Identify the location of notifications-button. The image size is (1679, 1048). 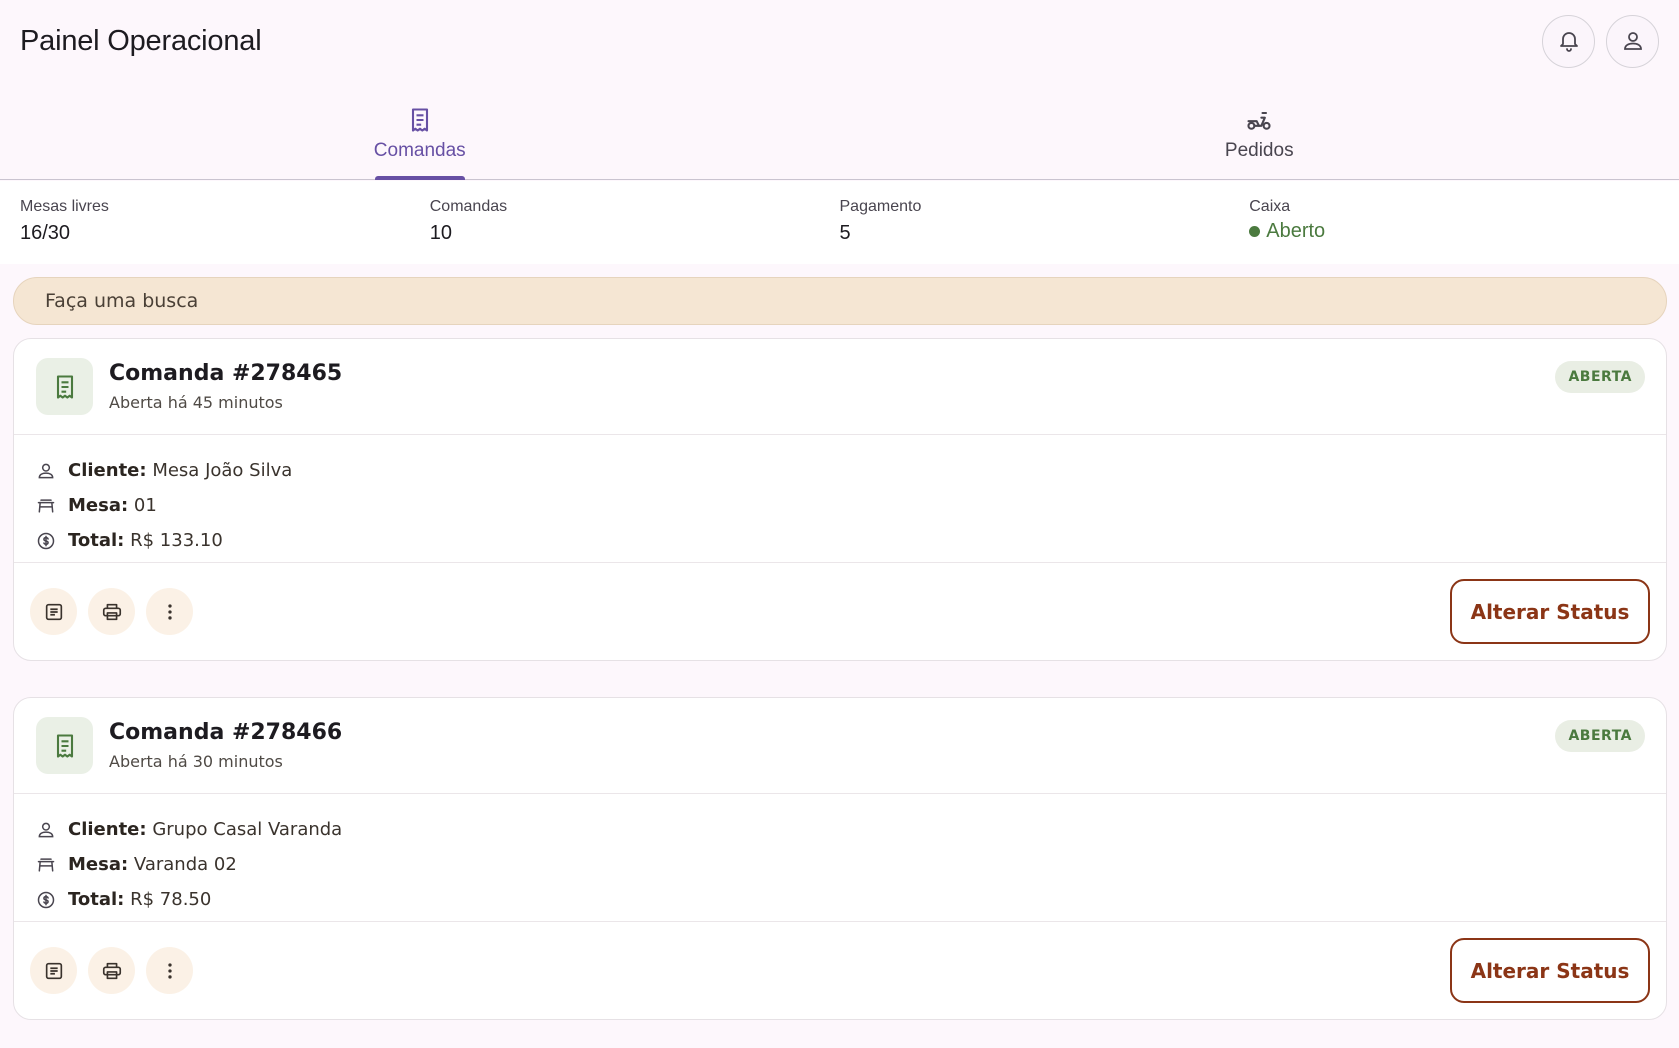
(1568, 41).